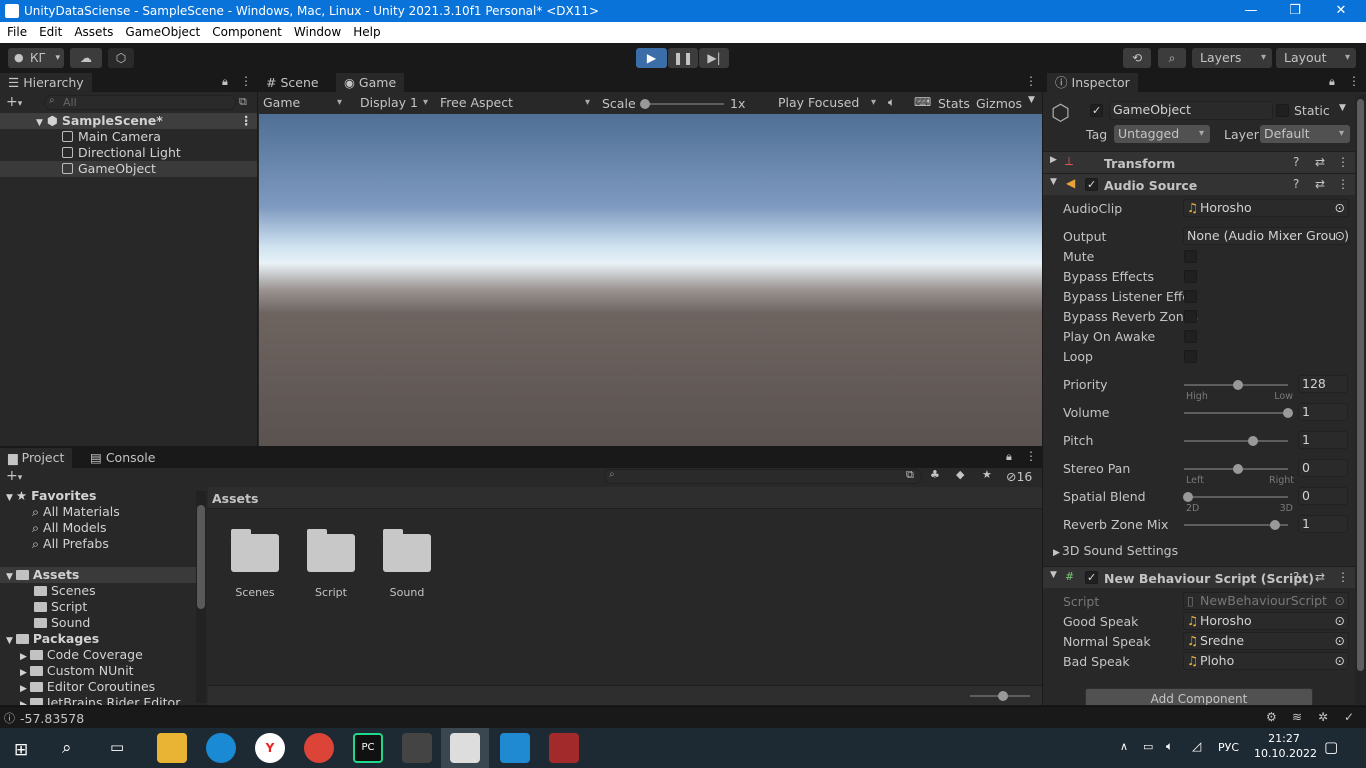 This screenshot has height=768, width=1366. What do you see at coordinates (645, 104) in the screenshot?
I see `scale-slider-knob` at bounding box center [645, 104].